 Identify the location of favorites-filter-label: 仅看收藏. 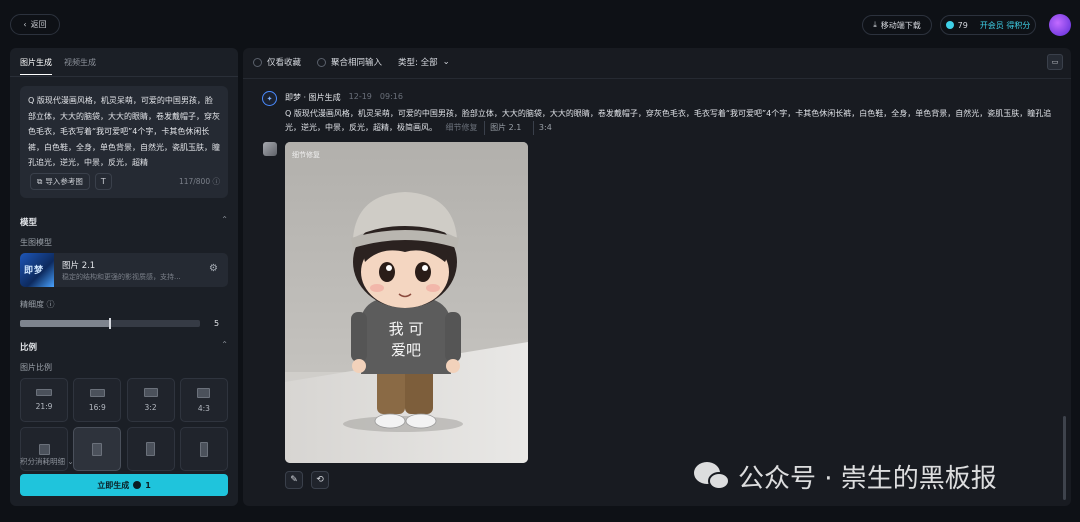
(284, 63).